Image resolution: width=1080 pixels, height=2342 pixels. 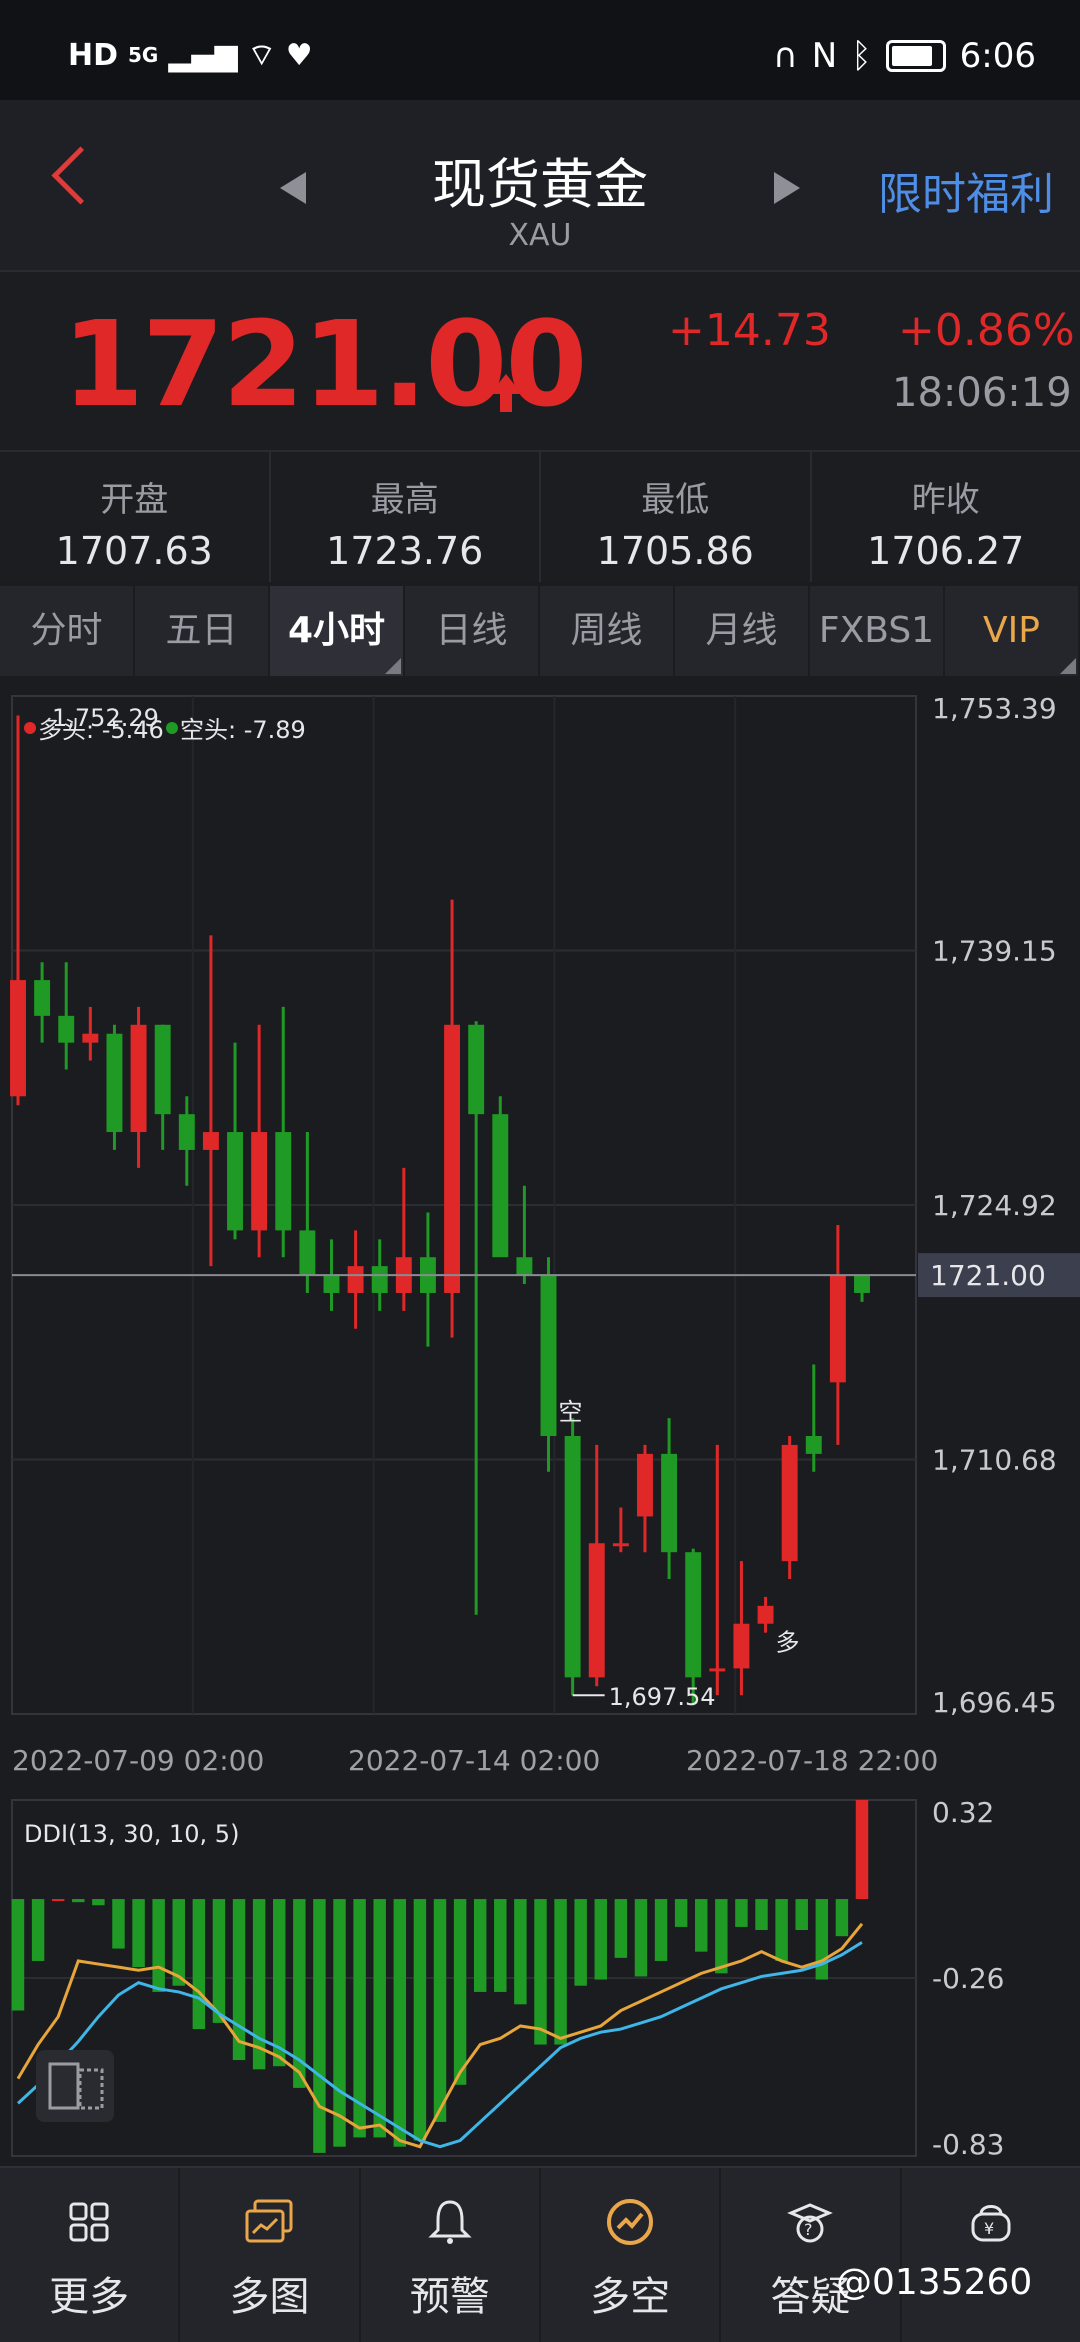 I want to click on bell-icon, so click(x=450, y=2222).